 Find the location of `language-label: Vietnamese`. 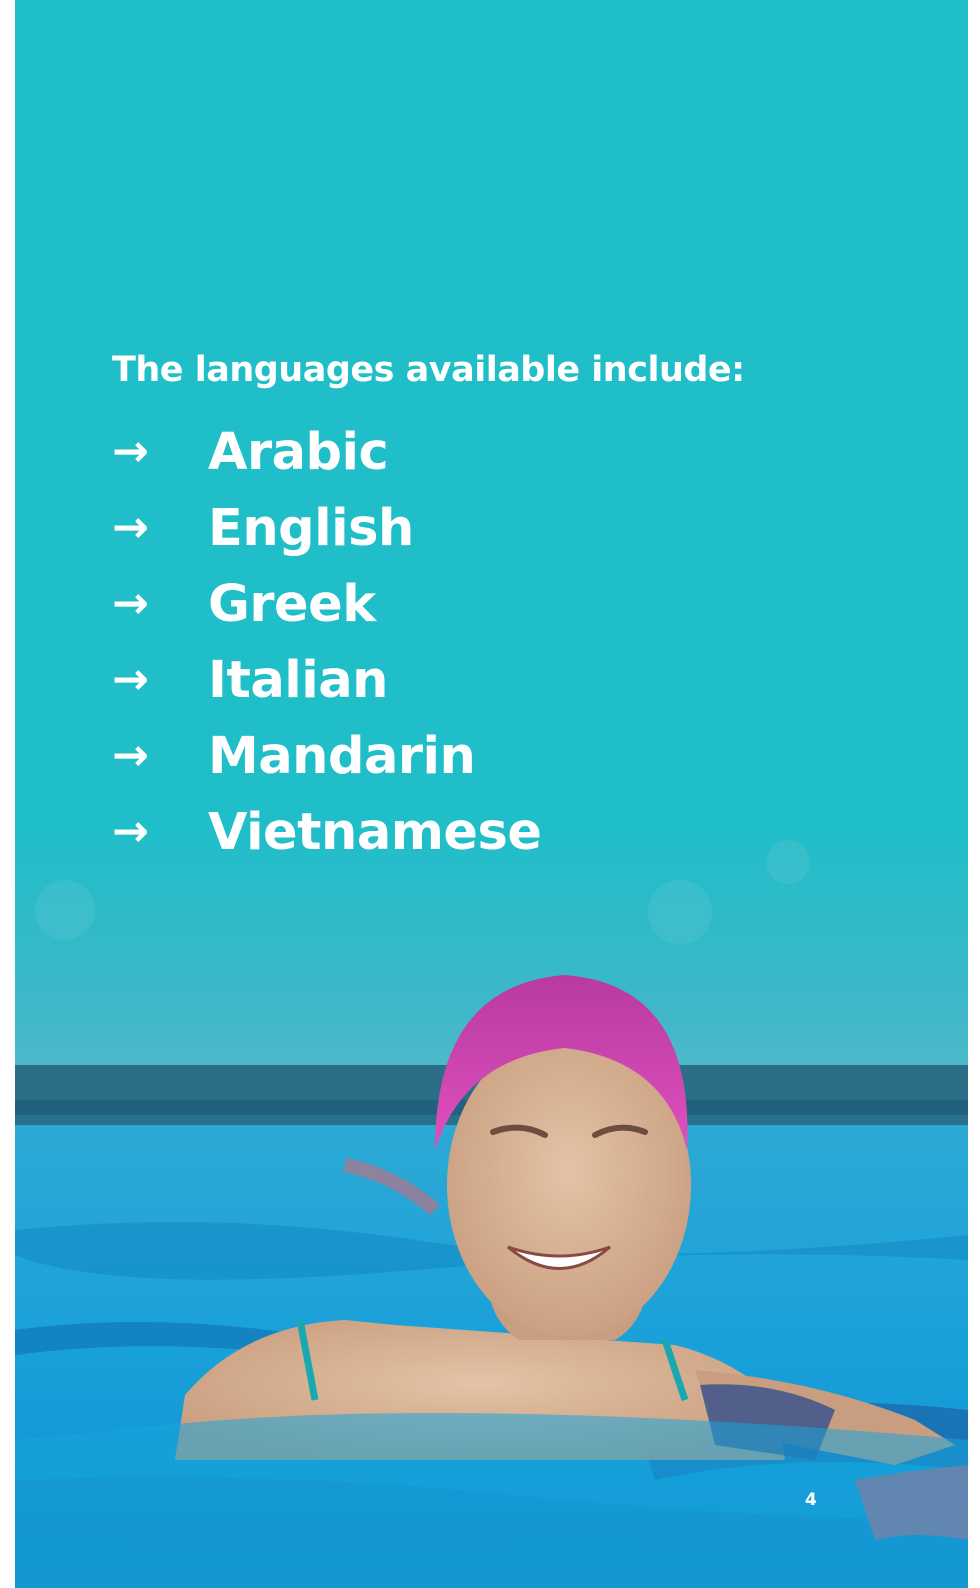

language-label: Vietnamese is located at coordinates (375, 832).